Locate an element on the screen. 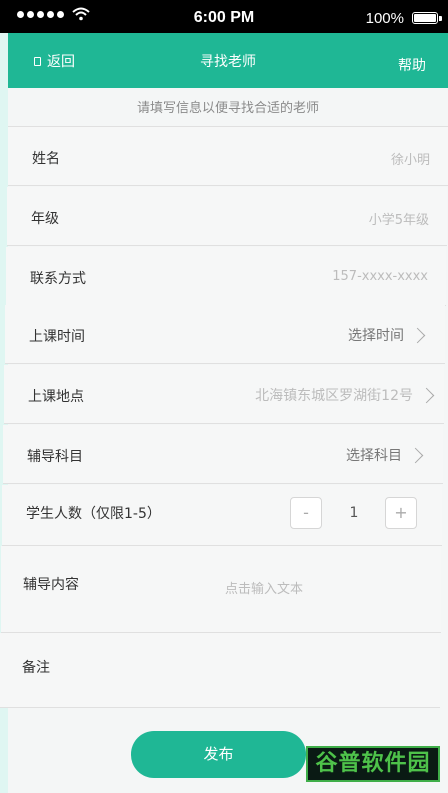 The image size is (448, 793). time-label: 上课时间 is located at coordinates (57, 337).